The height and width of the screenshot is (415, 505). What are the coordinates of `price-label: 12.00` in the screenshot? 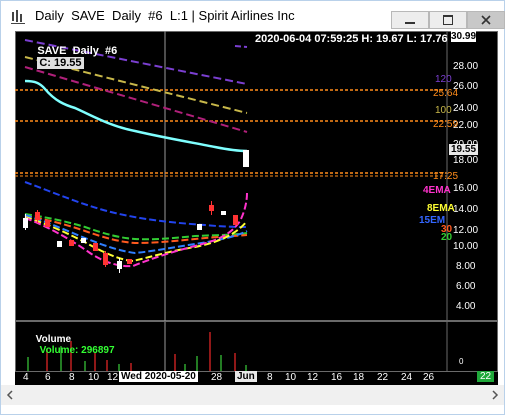 It's located at (466, 230).